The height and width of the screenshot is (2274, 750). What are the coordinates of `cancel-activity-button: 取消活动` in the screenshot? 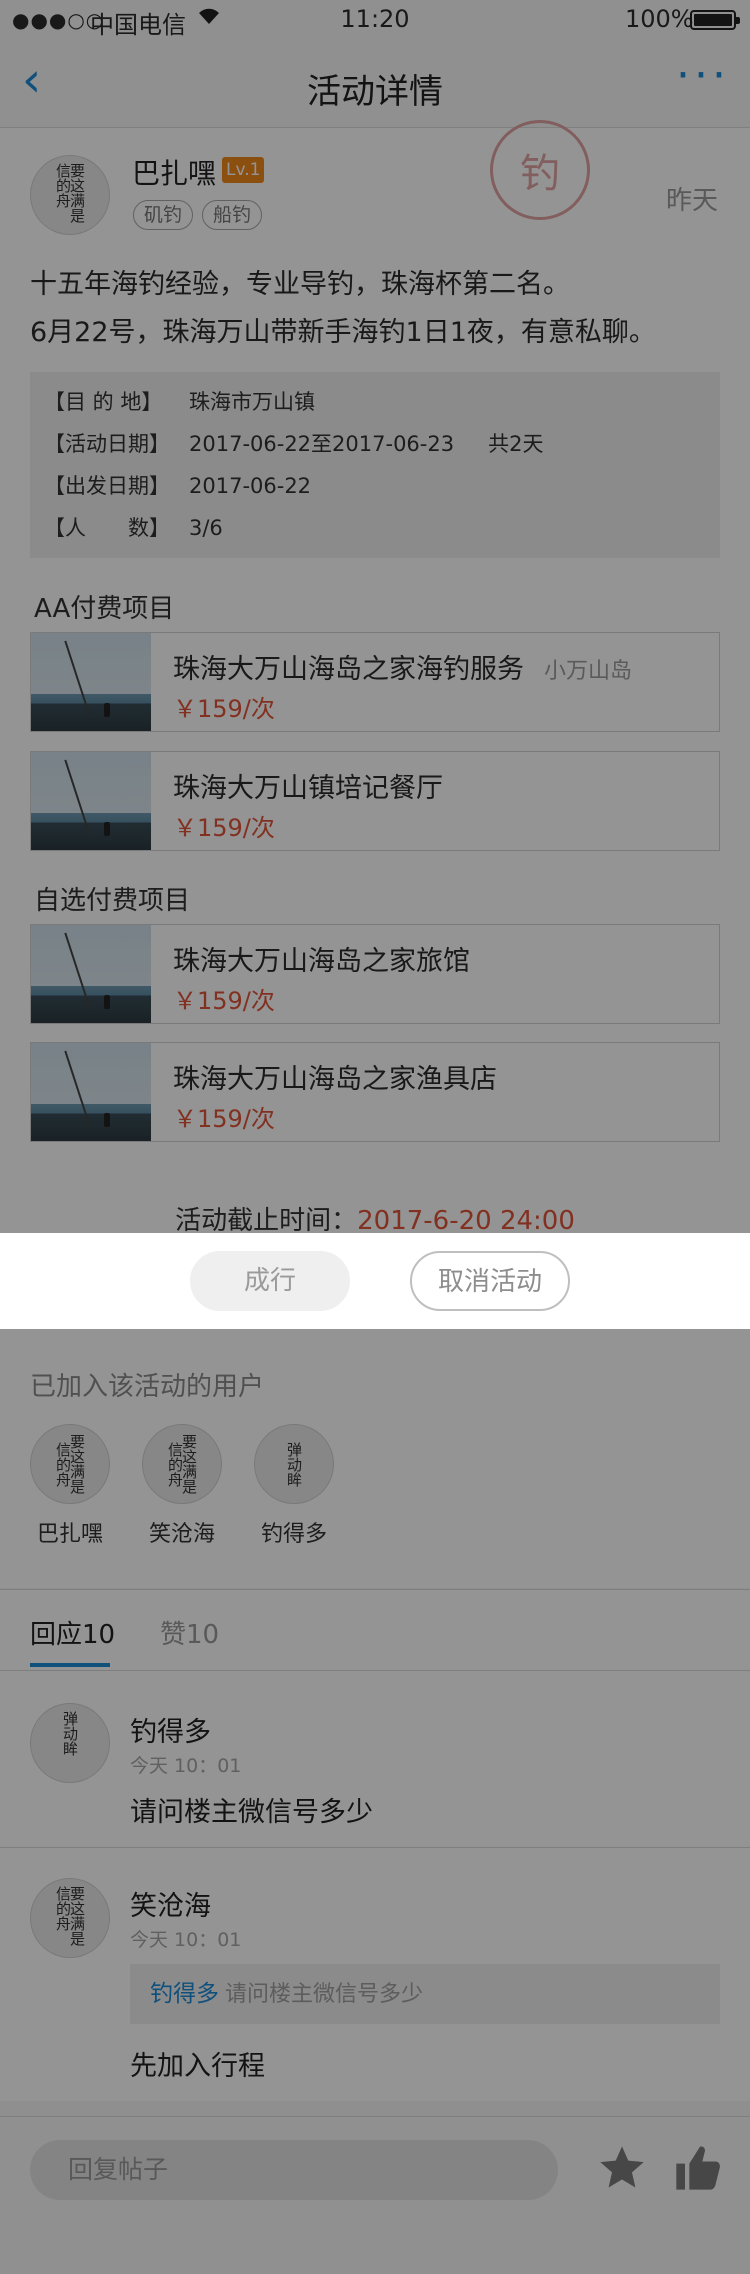 It's located at (490, 1281).